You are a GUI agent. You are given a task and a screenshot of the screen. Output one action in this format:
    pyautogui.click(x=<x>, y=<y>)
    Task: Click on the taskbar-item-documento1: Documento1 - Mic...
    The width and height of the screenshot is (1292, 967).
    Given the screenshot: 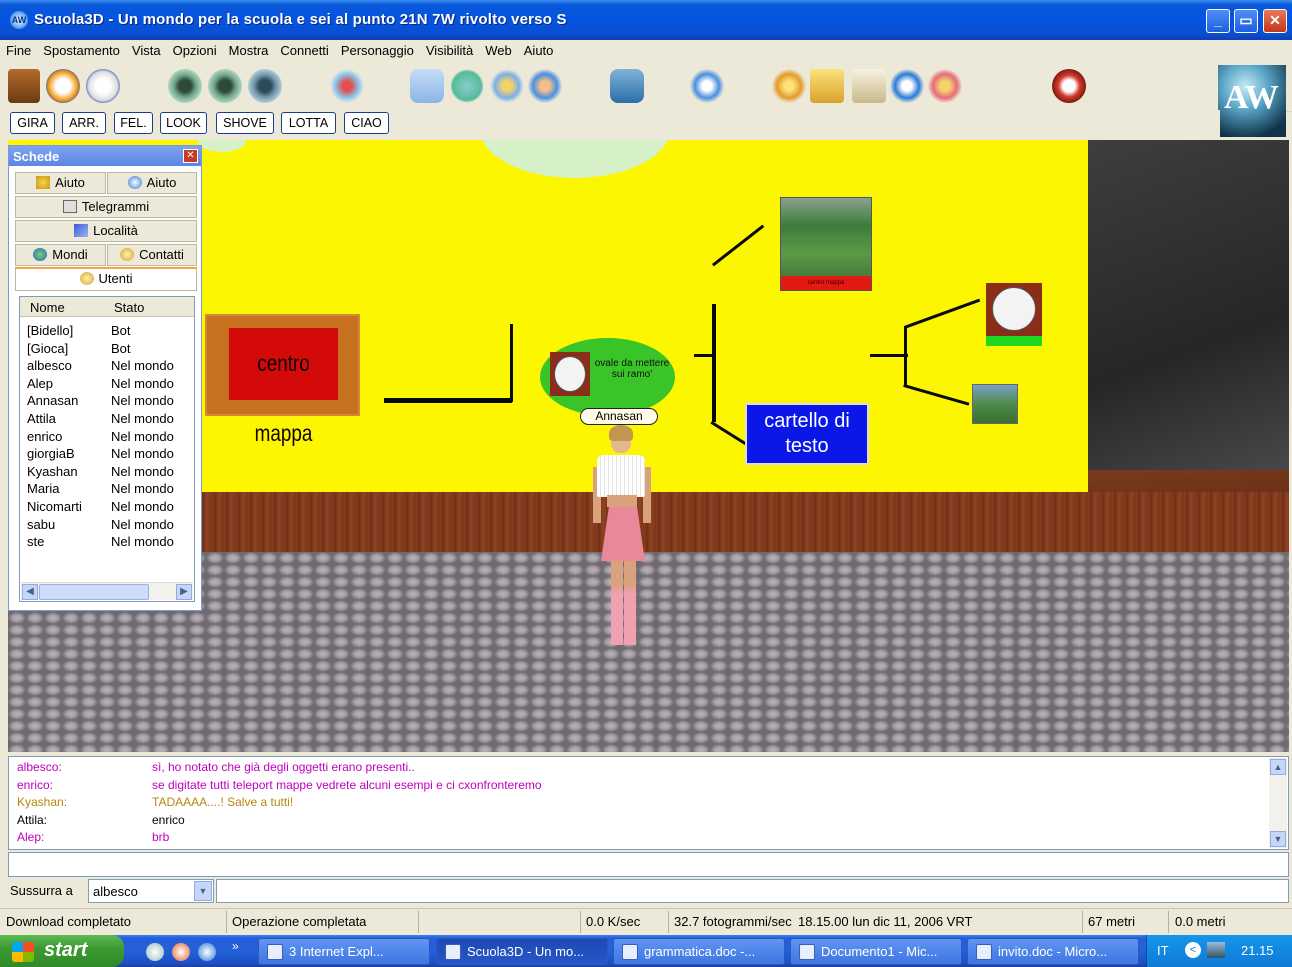 What is the action you would take?
    pyautogui.click(x=876, y=951)
    